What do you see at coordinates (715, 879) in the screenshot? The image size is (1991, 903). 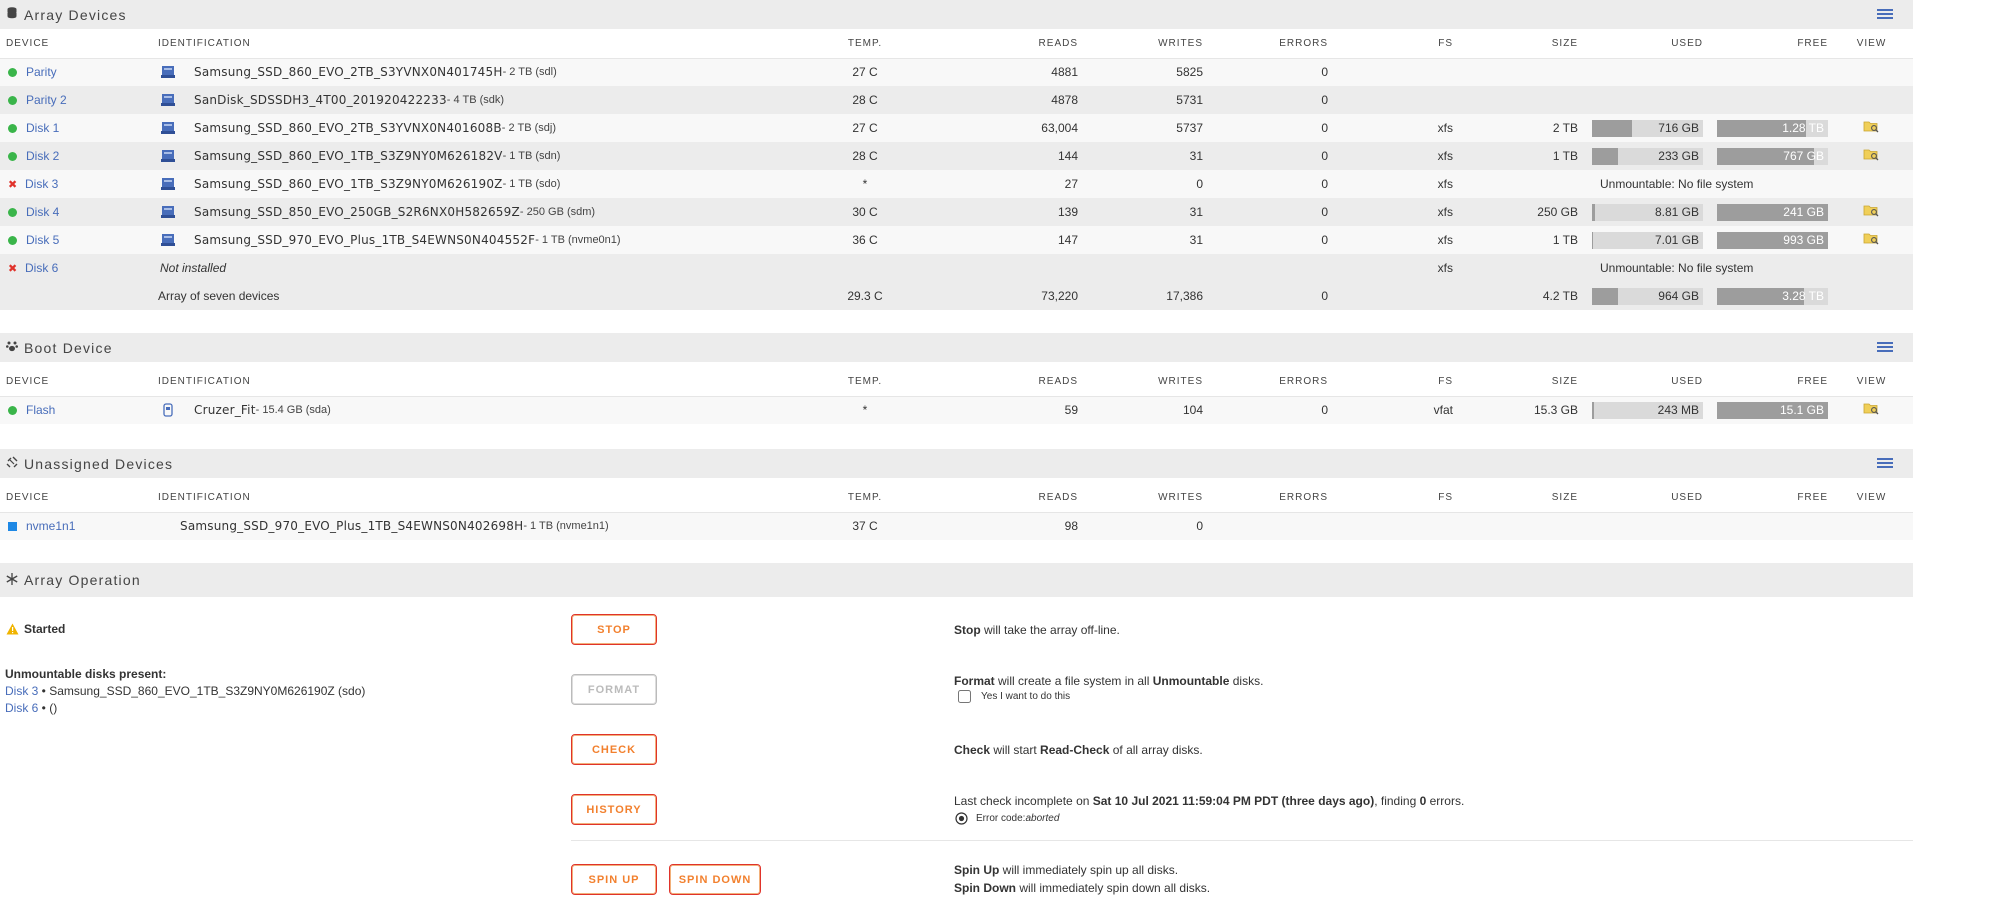 I see `spin-down-button: SPIN DOWN` at bounding box center [715, 879].